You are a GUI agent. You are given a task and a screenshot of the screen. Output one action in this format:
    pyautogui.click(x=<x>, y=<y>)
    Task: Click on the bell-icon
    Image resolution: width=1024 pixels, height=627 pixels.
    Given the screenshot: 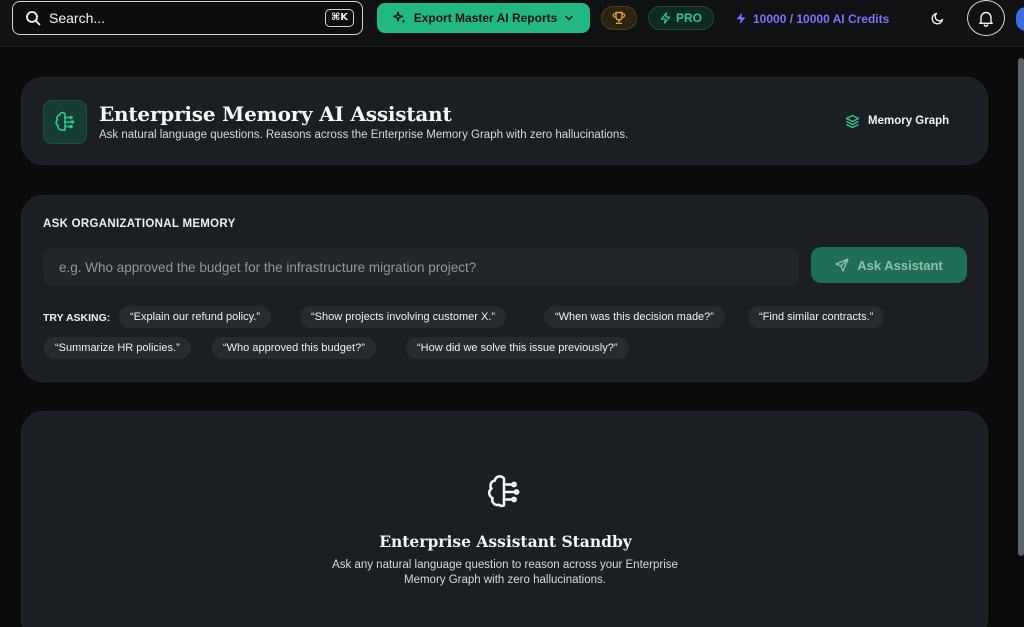 What is the action you would take?
    pyautogui.click(x=986, y=19)
    